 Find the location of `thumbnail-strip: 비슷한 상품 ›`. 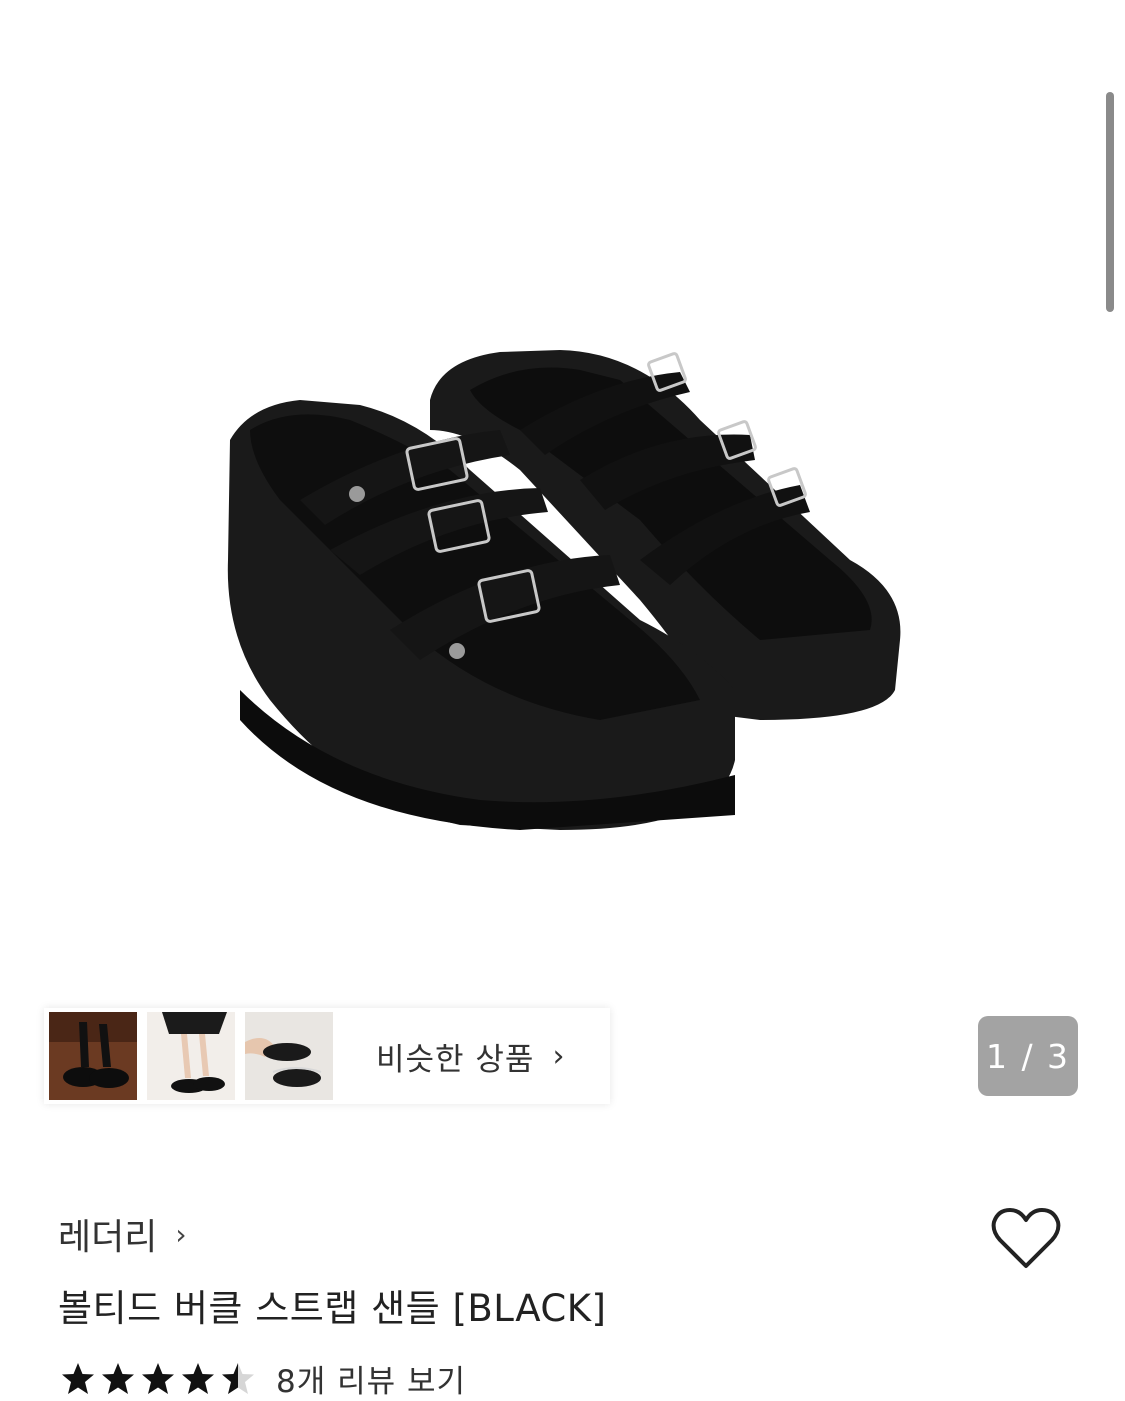

thumbnail-strip: 비슷한 상품 › is located at coordinates (327, 1056).